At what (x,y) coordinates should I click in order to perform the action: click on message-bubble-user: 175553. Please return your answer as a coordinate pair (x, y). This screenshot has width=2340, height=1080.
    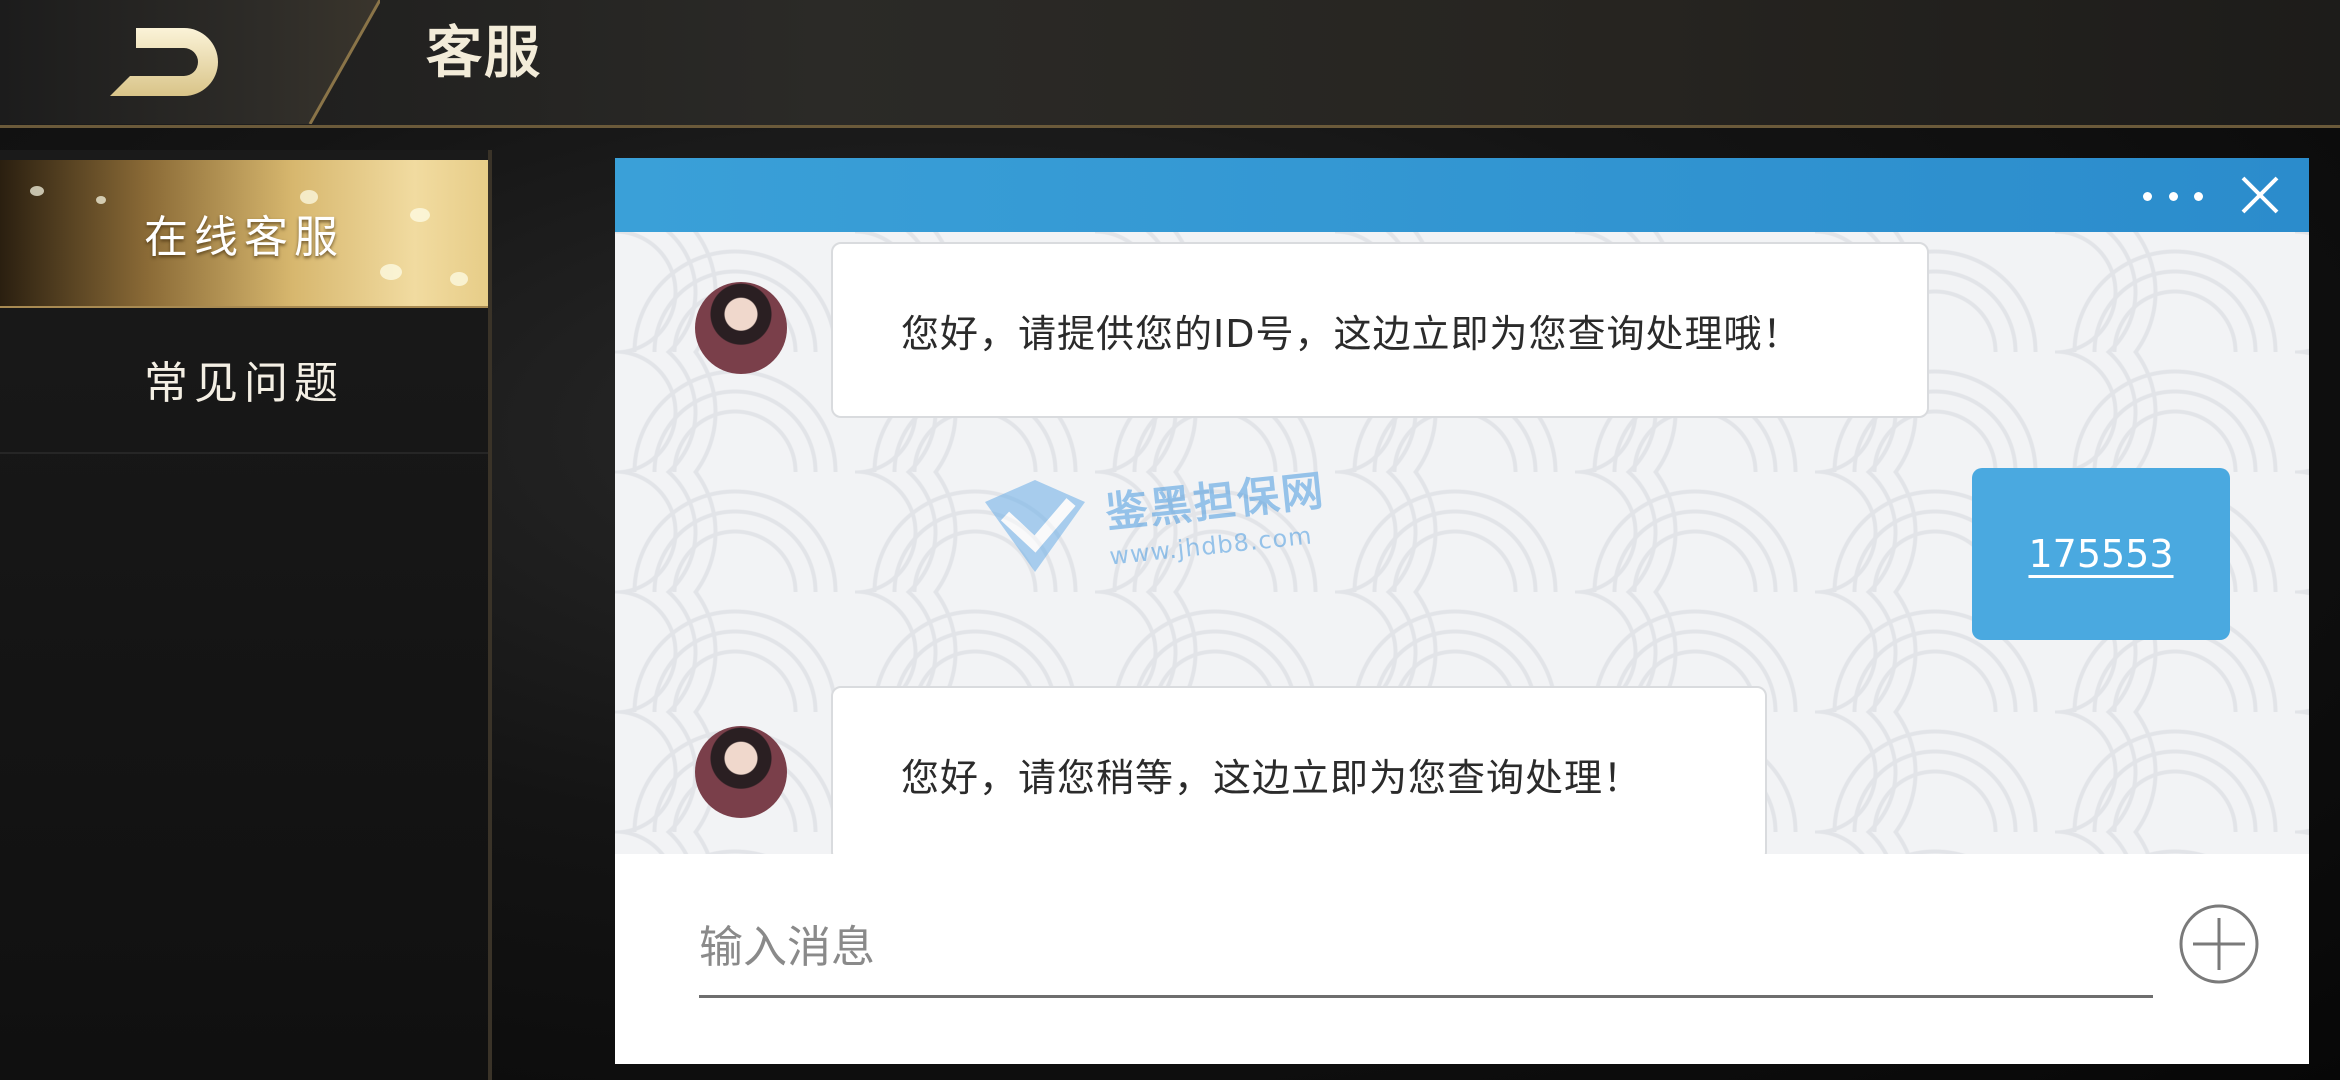
    Looking at the image, I should click on (2101, 554).